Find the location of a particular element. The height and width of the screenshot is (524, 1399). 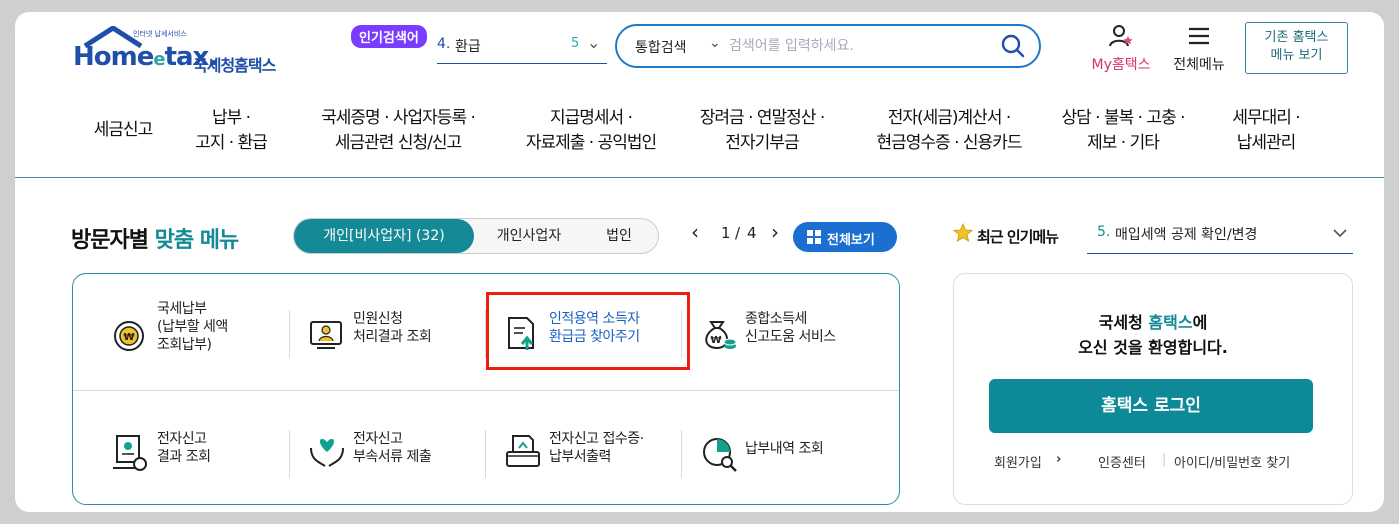

signup-link: 회원가입 is located at coordinates (1018, 461).